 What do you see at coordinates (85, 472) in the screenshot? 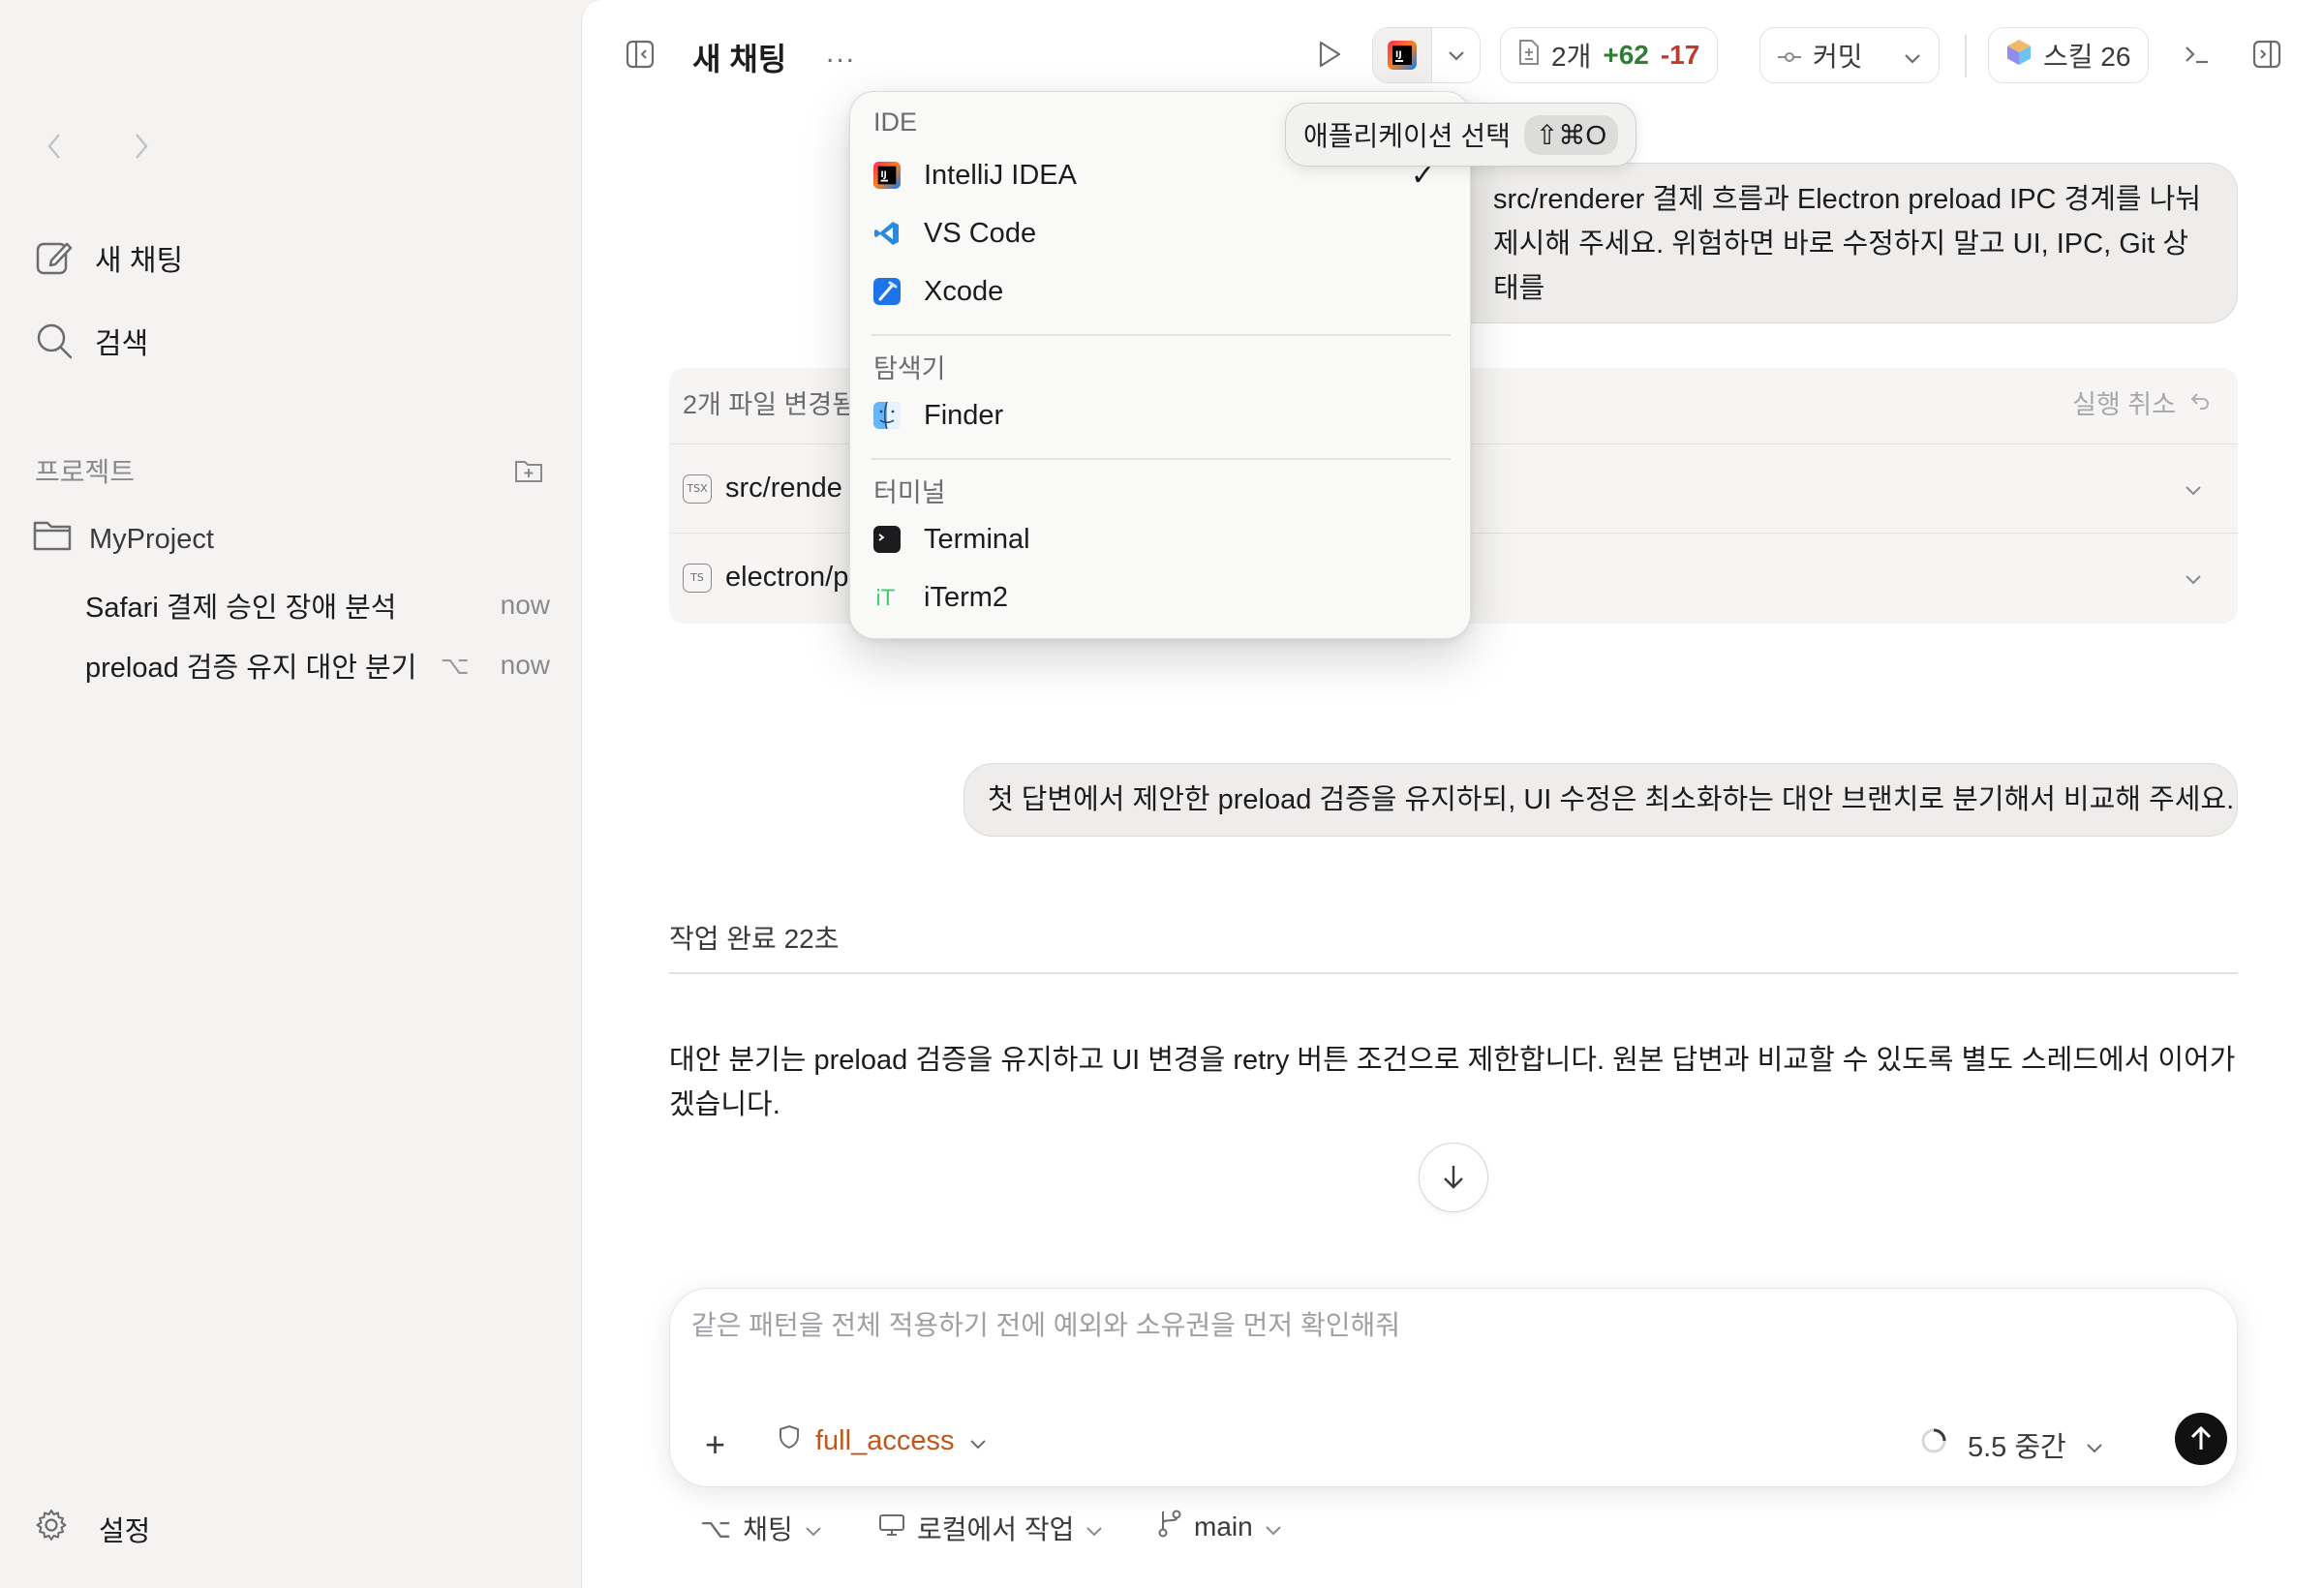
I see `projects-label: 프로젝트` at bounding box center [85, 472].